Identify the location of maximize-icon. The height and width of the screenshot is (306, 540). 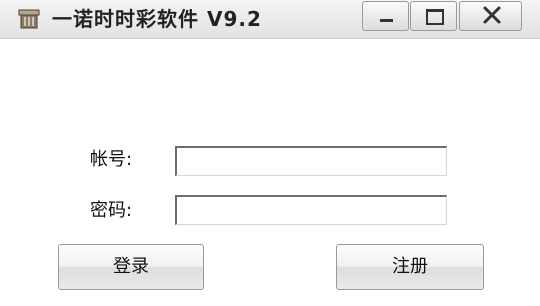
(435, 17).